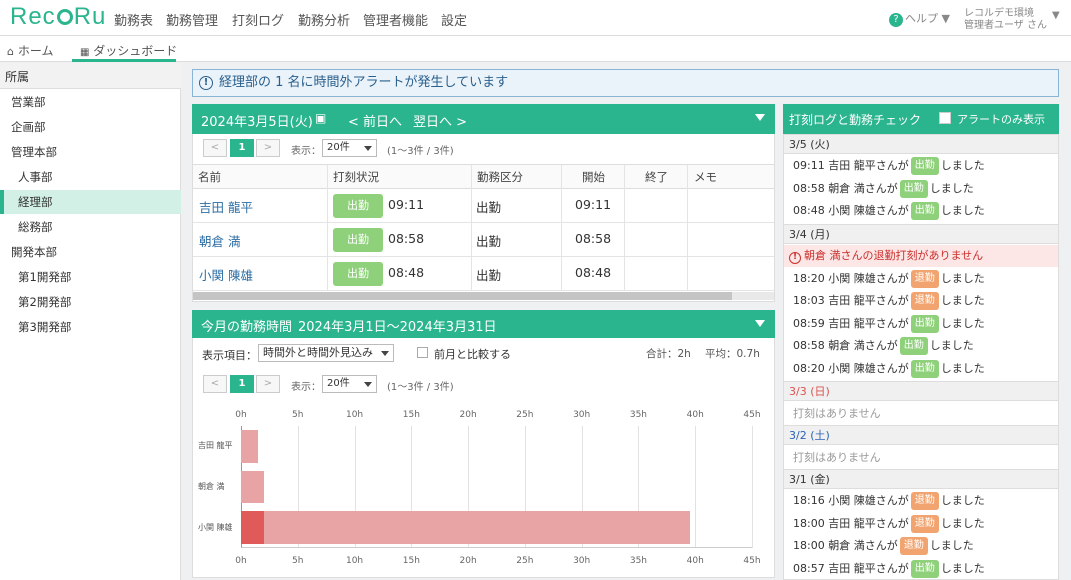 The height and width of the screenshot is (580, 1071). Describe the element at coordinates (349, 148) in the screenshot. I see `per-page-select: 20件` at that location.